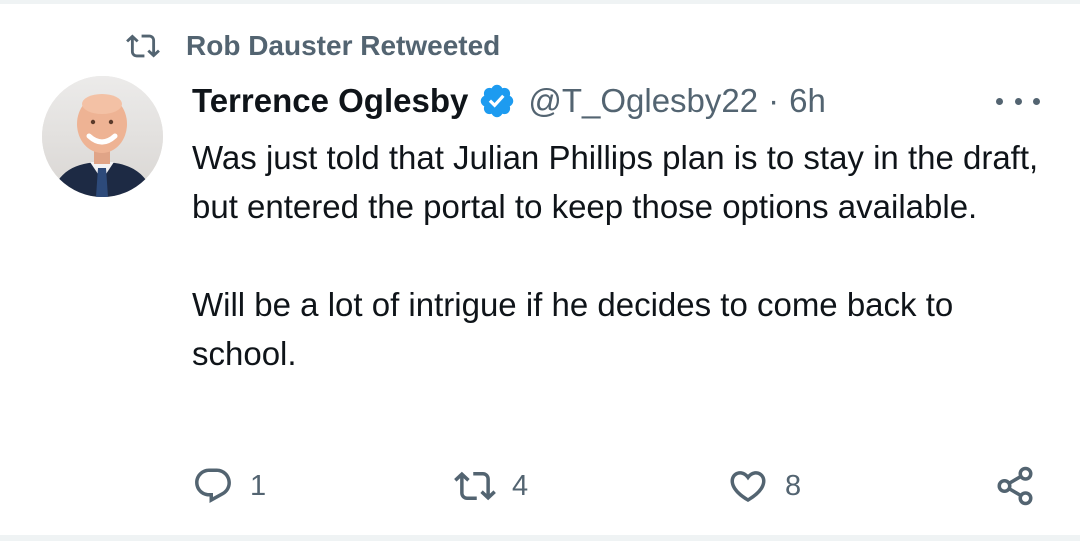 The image size is (1080, 541). Describe the element at coordinates (807, 101) in the screenshot. I see `tweet-timestamp: 6h` at that location.